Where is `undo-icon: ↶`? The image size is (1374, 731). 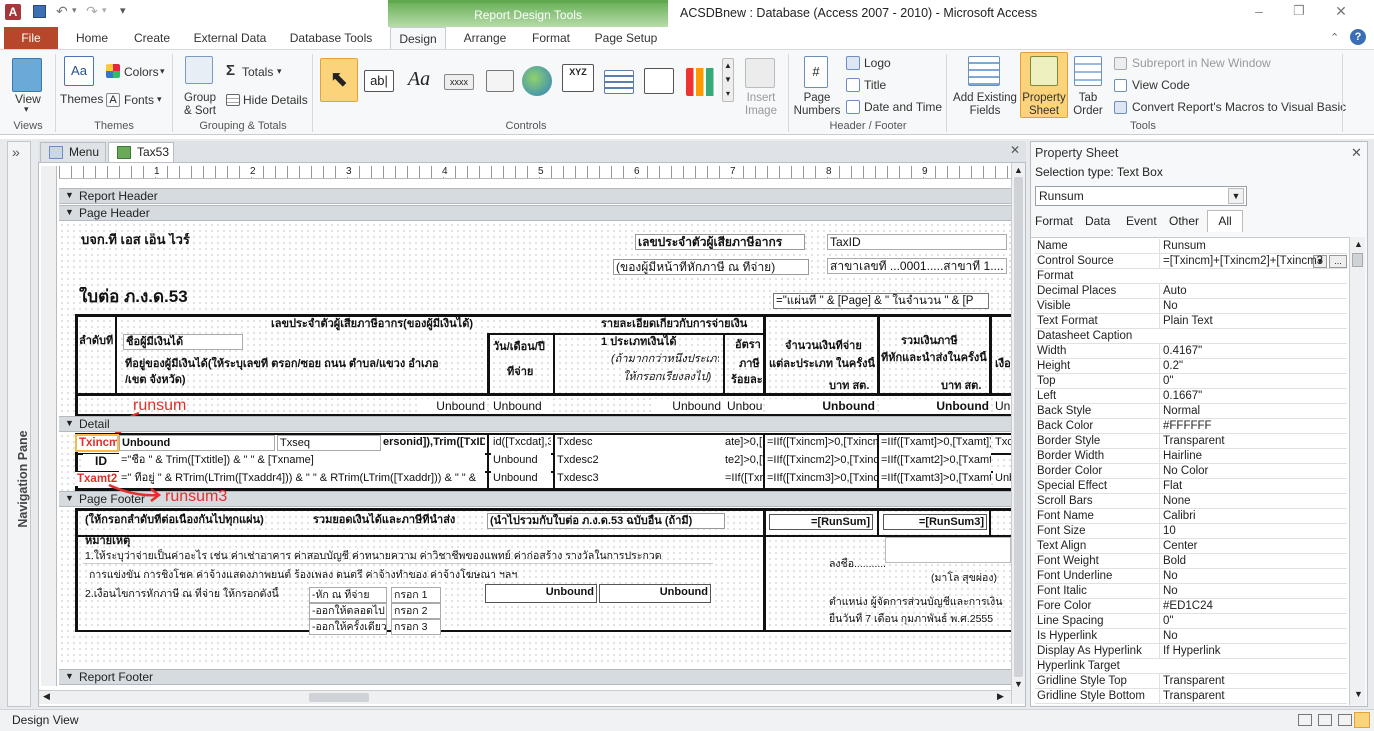
undo-icon: ↶ is located at coordinates (62, 11).